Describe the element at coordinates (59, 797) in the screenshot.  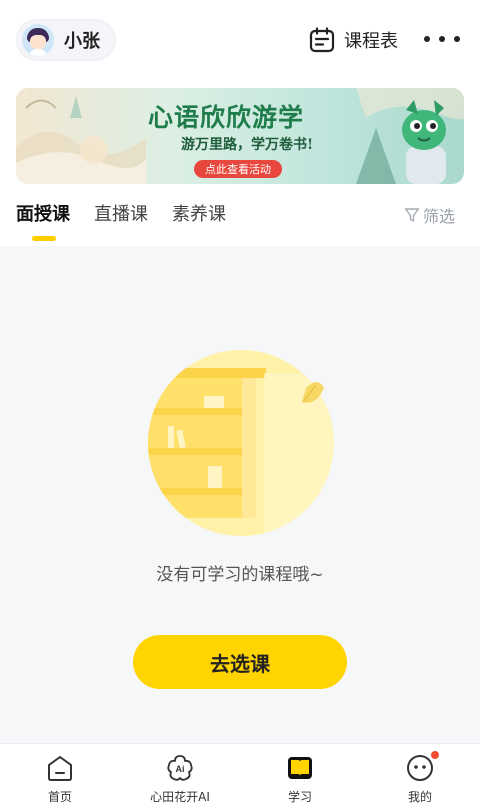
I see `nav-home-label: 首页` at that location.